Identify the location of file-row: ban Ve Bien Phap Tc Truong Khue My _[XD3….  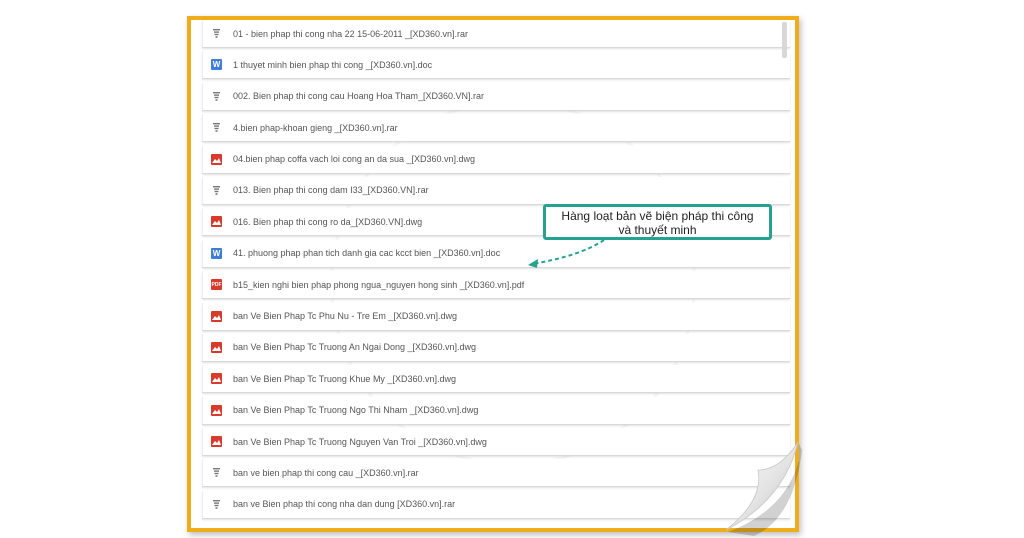
(496, 379).